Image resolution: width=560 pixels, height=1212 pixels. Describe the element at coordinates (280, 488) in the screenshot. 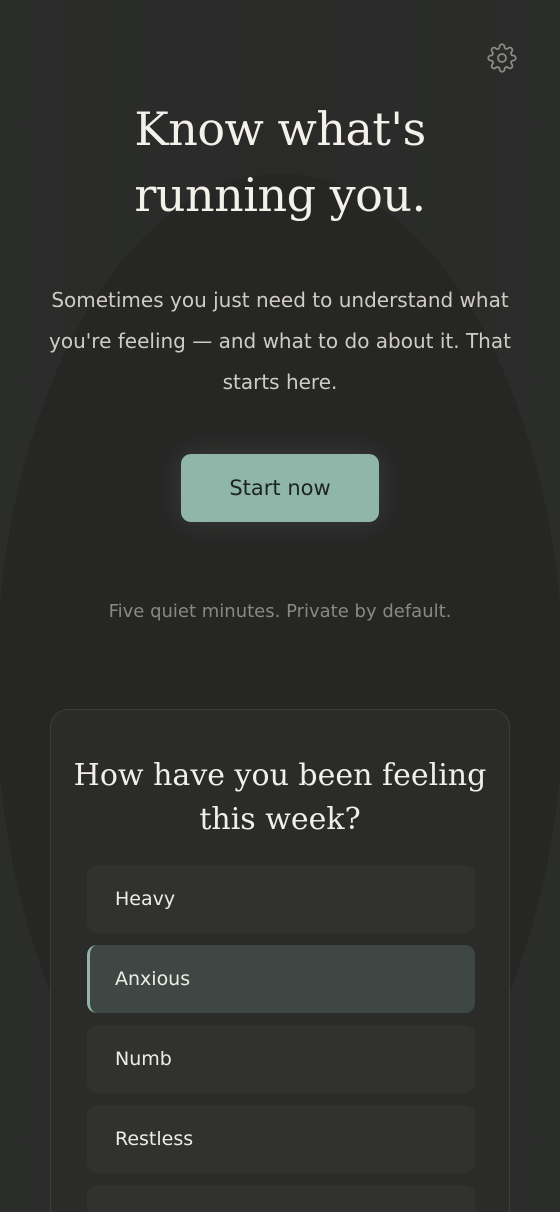

I see `start-now-button: Start now` at that location.